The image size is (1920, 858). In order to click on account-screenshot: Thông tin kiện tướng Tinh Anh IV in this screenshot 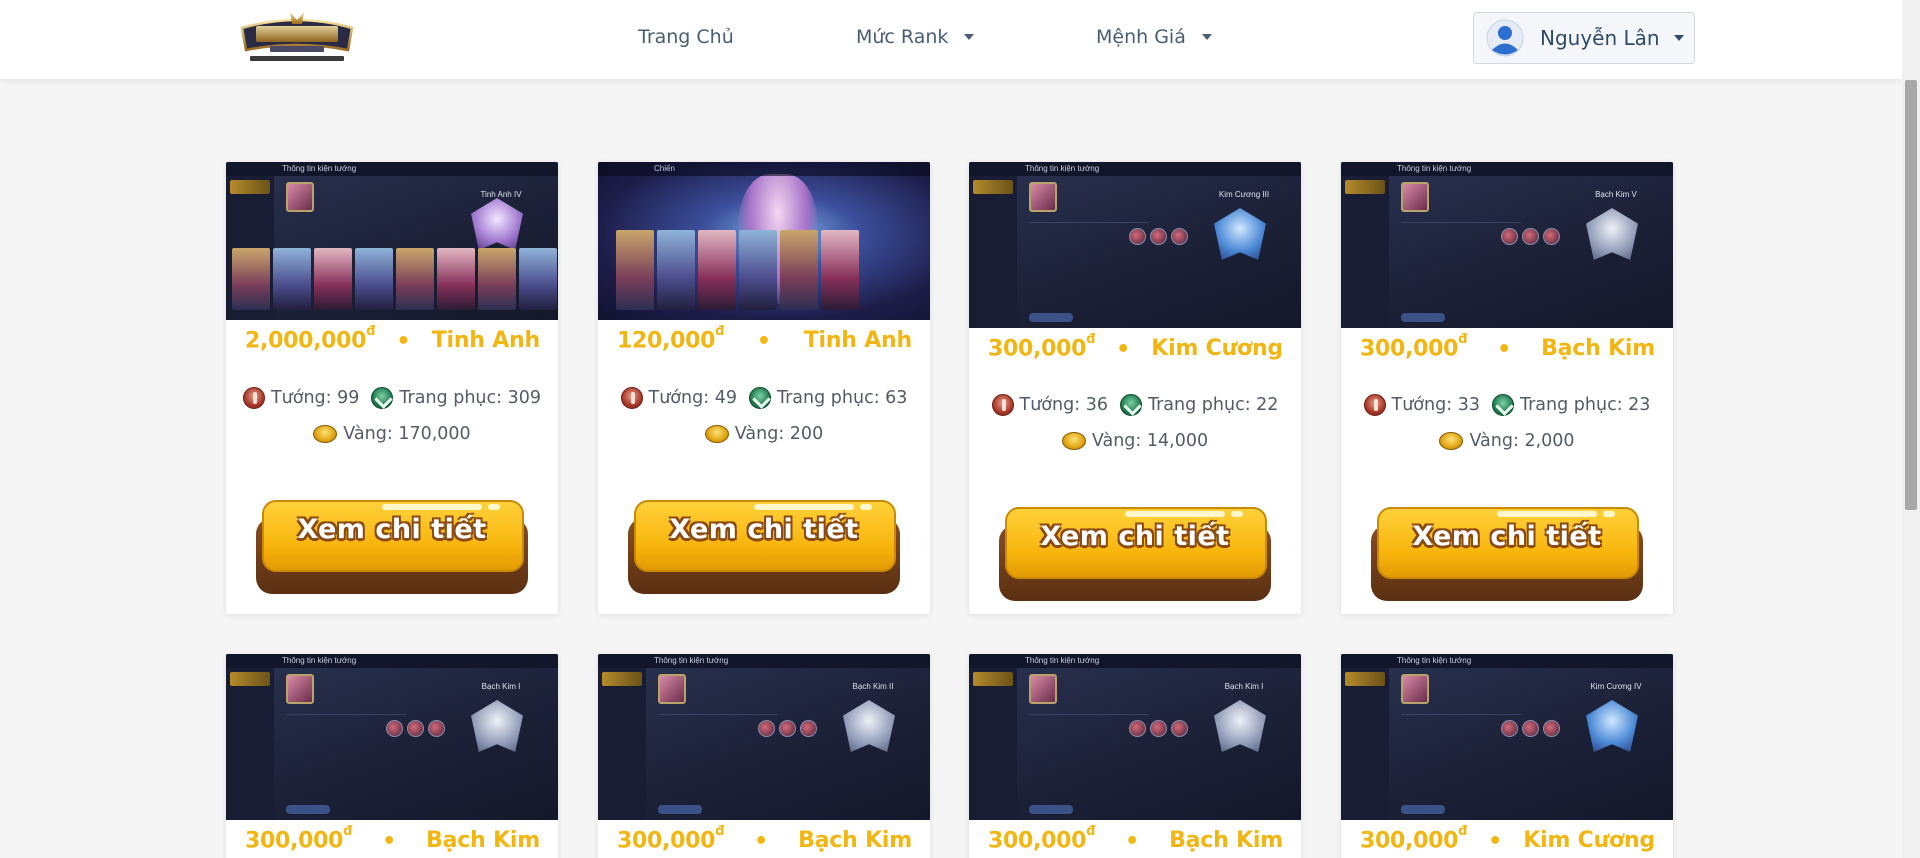, I will do `click(392, 241)`.